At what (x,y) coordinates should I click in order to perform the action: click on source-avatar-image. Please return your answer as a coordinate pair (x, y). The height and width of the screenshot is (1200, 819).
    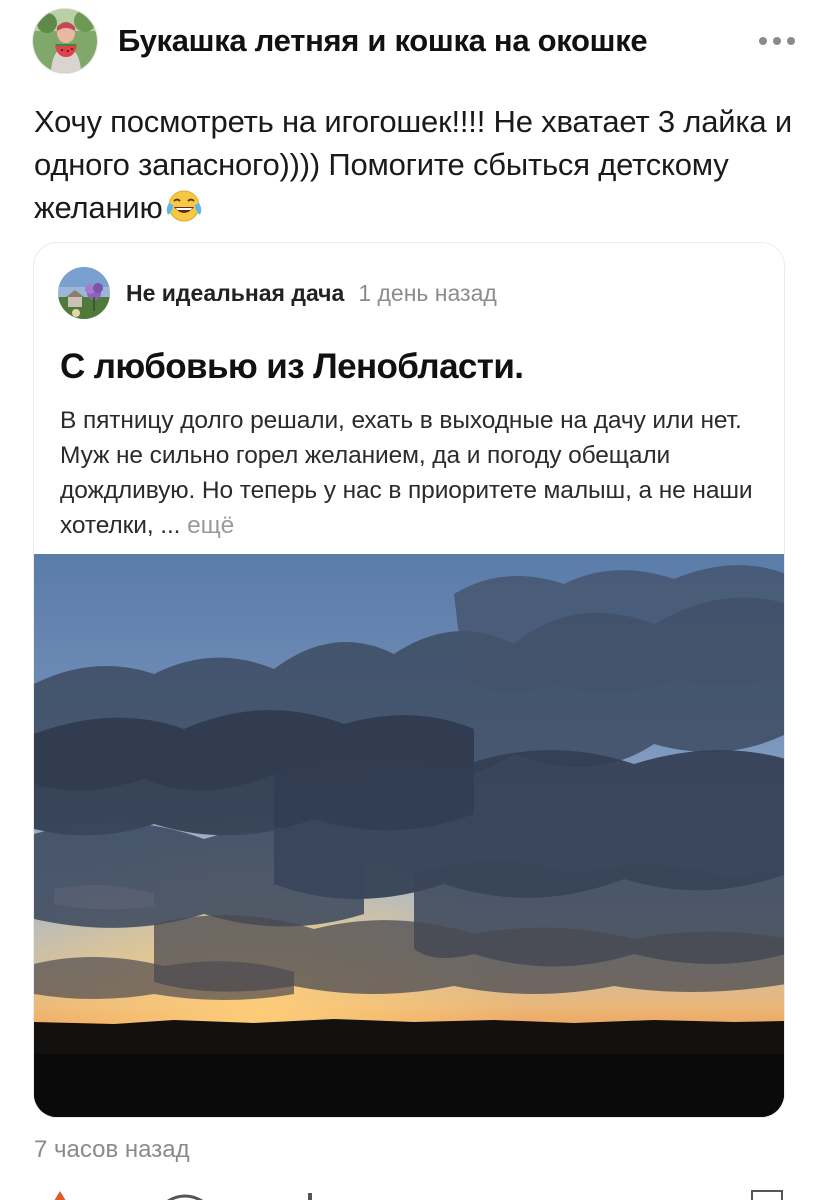
    Looking at the image, I should click on (84, 293).